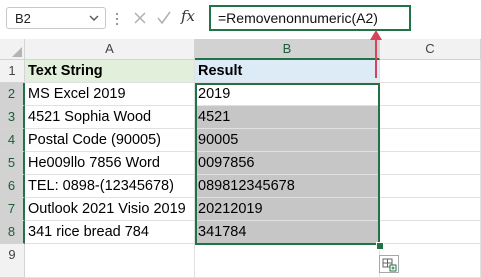 The width and height of the screenshot is (481, 278). What do you see at coordinates (110, 163) in the screenshot?
I see `cell-a5: He009llo 7856 Word` at bounding box center [110, 163].